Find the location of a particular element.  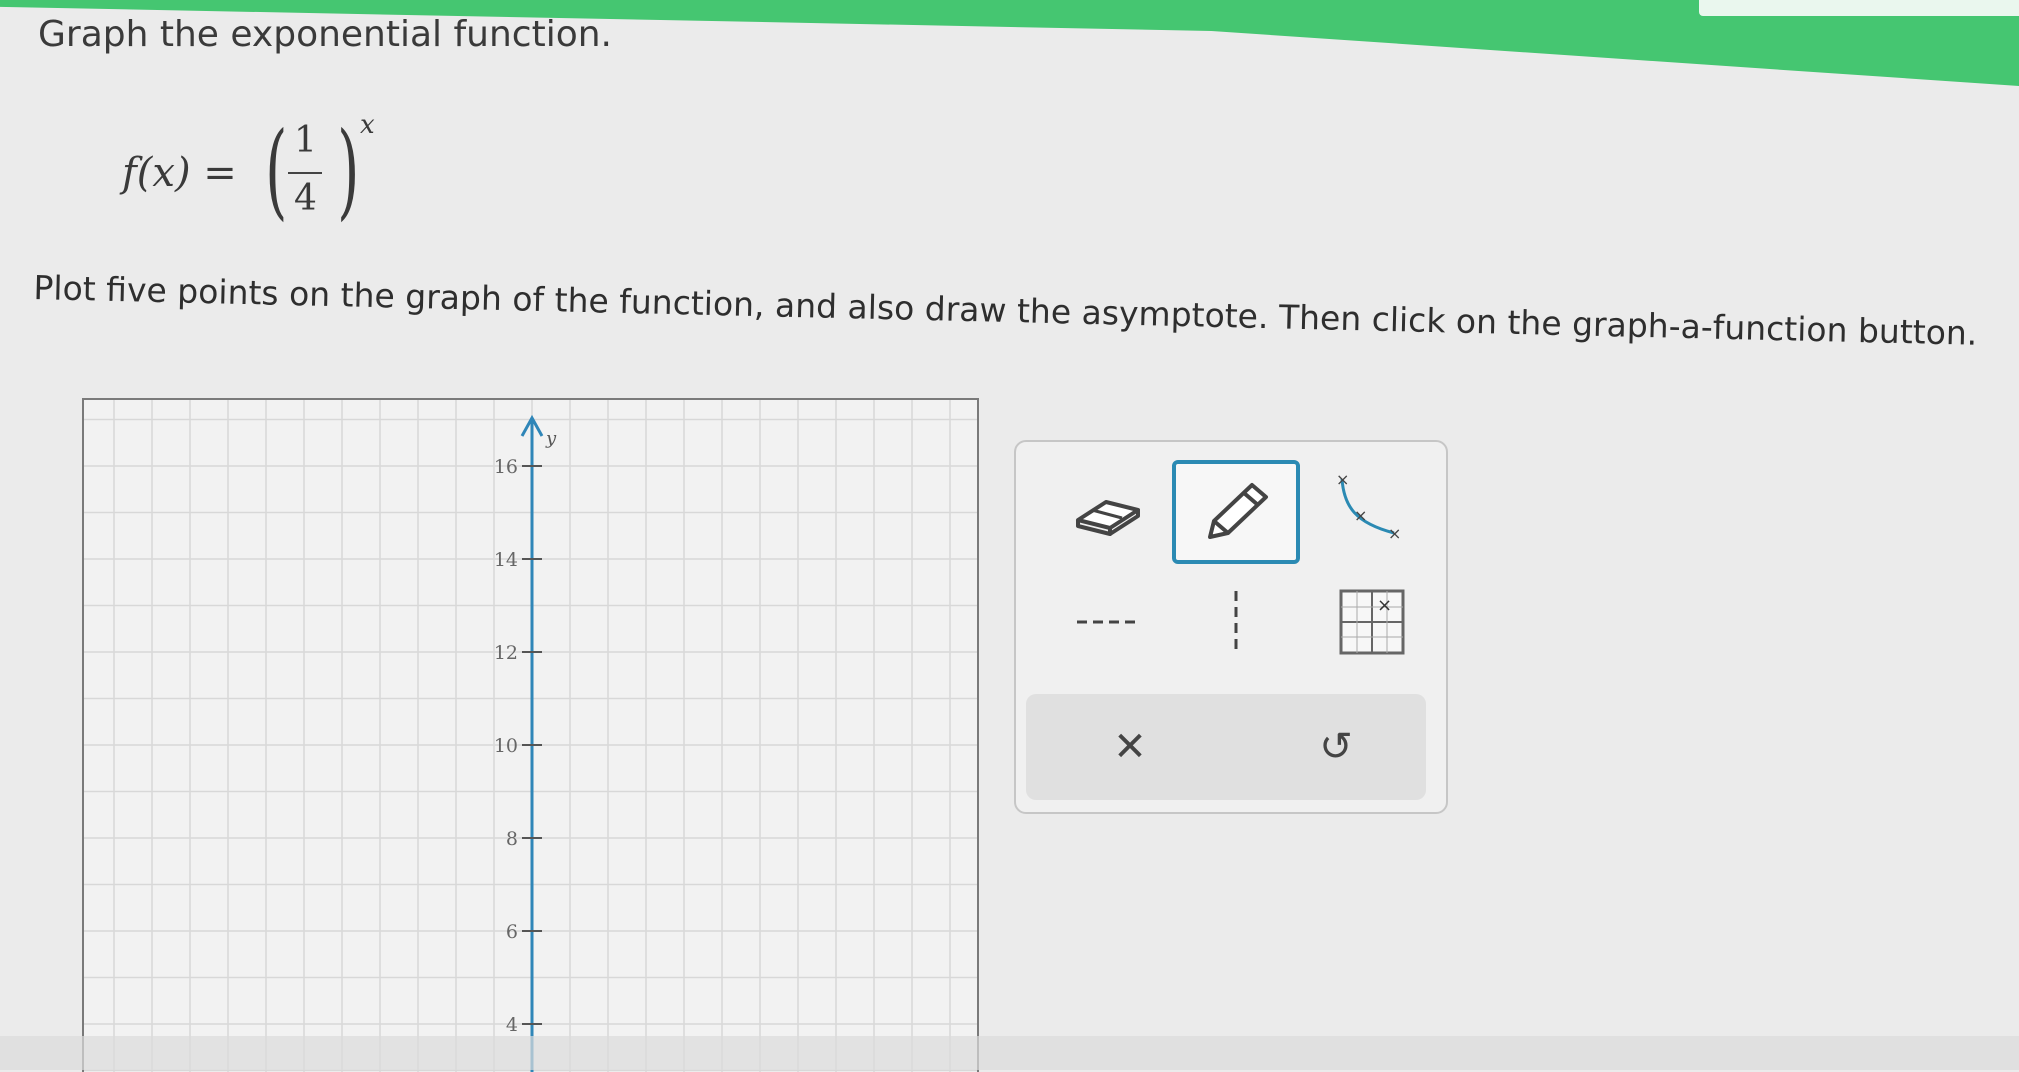

toolbox-panel: × × × × ✕ ↺ is located at coordinates (1231, 627).